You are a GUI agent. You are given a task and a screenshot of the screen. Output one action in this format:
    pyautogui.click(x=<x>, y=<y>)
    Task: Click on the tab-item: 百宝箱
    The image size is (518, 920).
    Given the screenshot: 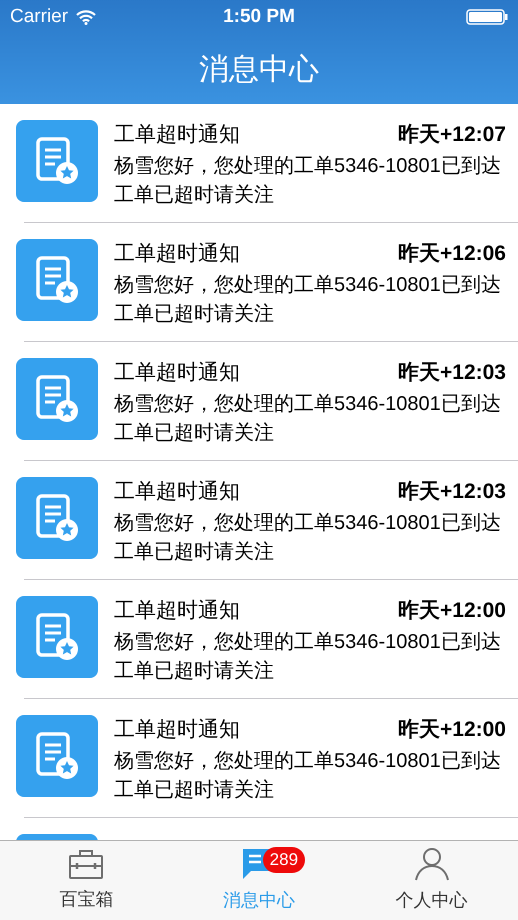 What is the action you would take?
    pyautogui.click(x=86, y=880)
    